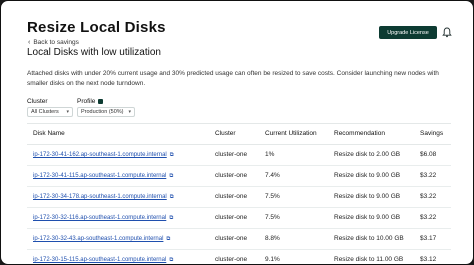  Describe the element at coordinates (272, 238) in the screenshot. I see `utilization-cell: 8.8%` at that location.